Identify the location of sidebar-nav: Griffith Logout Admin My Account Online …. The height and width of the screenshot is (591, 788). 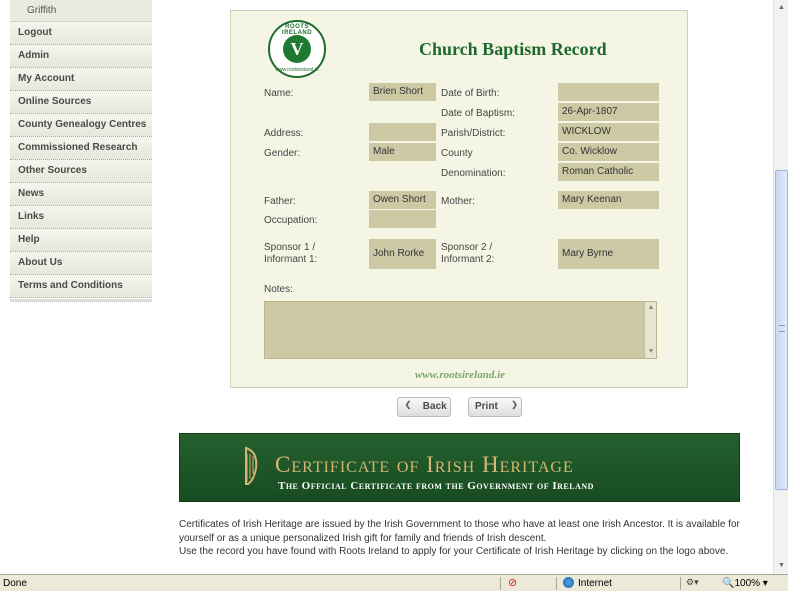
(81, 150).